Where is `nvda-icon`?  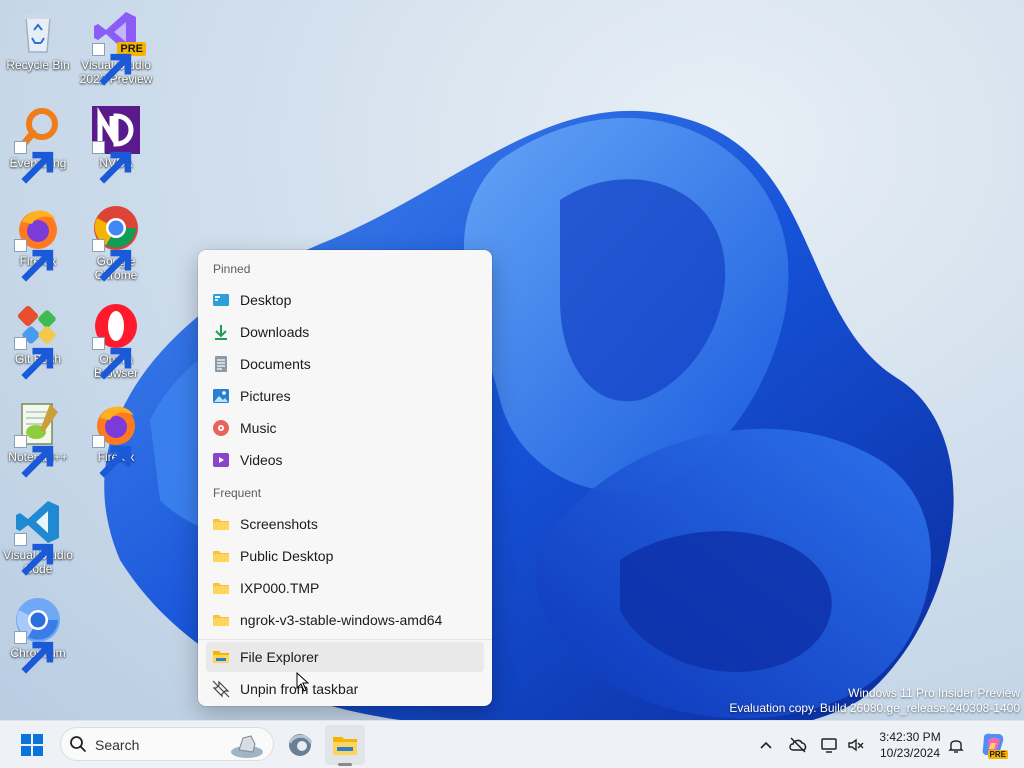 nvda-icon is located at coordinates (116, 145).